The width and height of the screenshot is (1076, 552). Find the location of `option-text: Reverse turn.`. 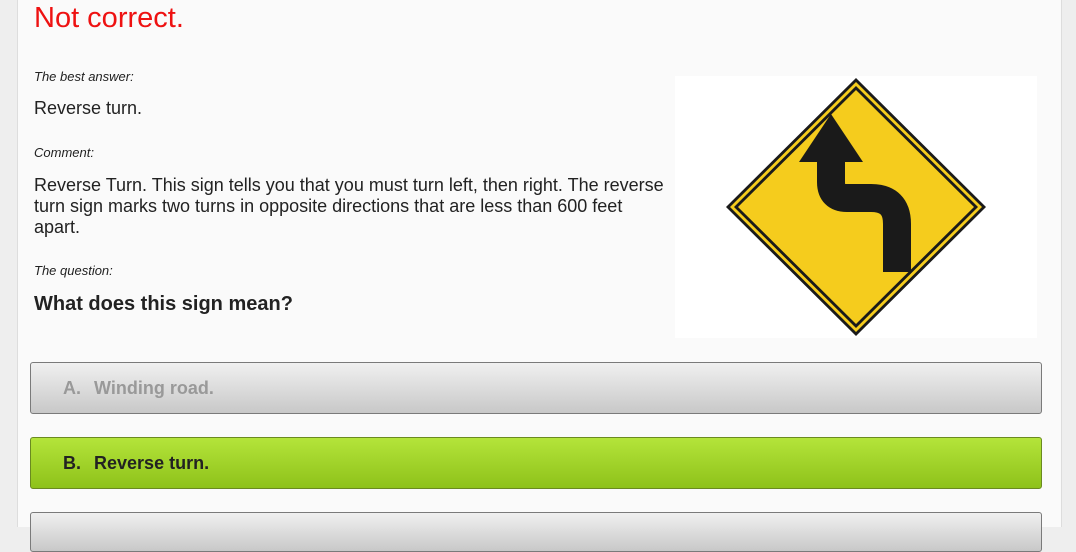

option-text: Reverse turn. is located at coordinates (152, 463).